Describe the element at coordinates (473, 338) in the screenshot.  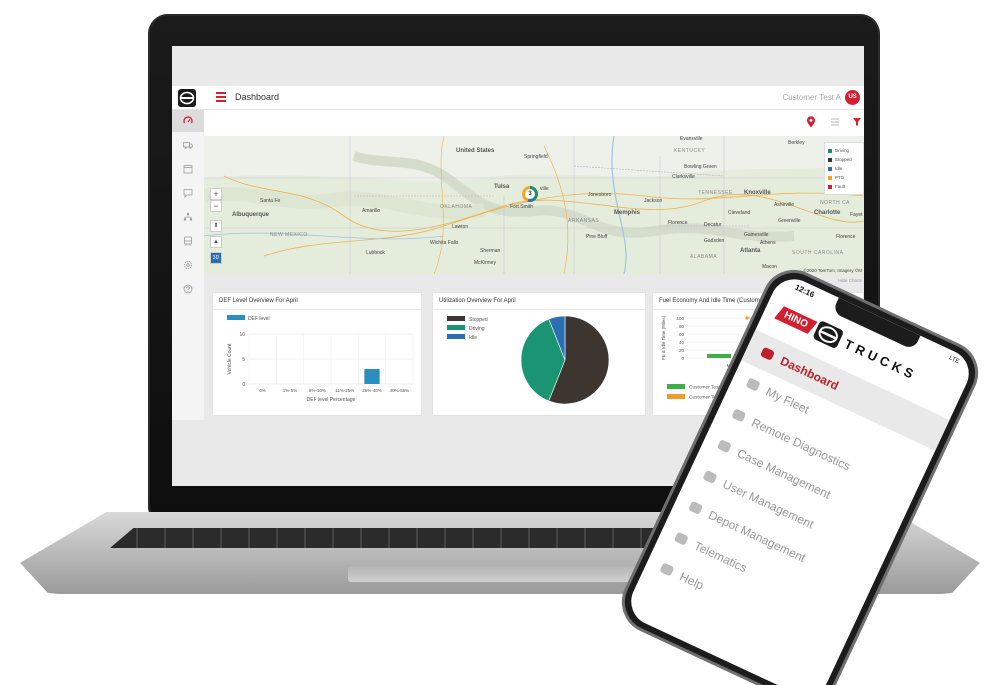
I see `legend-label: Idle` at that location.